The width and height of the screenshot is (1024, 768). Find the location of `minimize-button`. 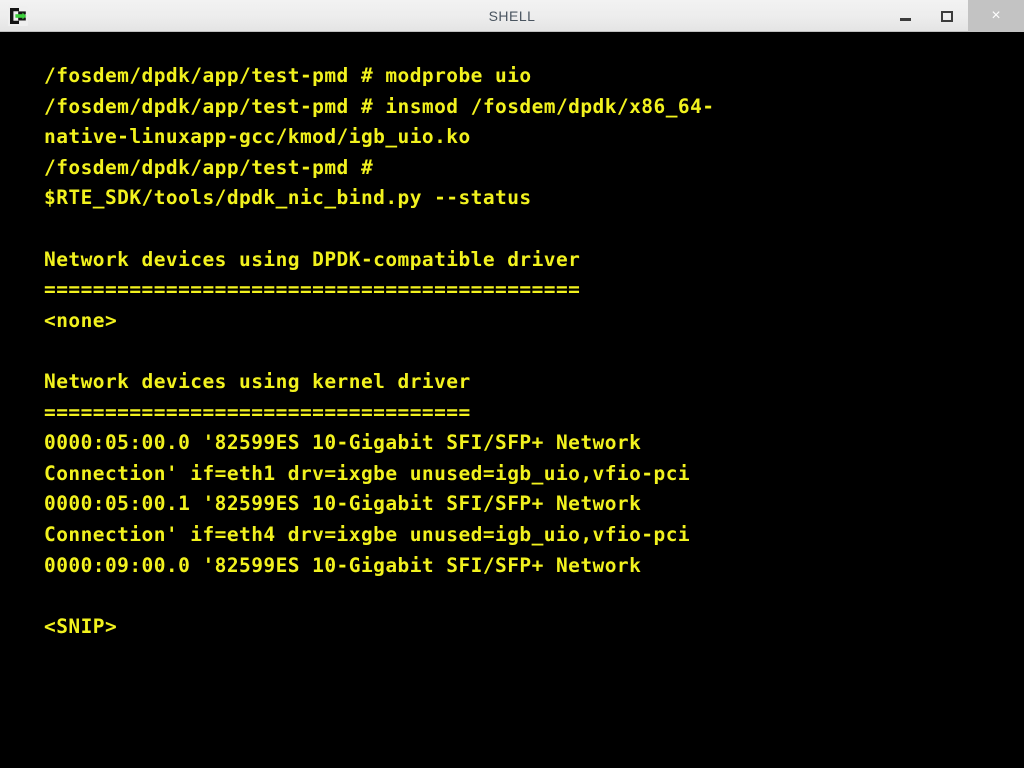

minimize-button is located at coordinates (905, 16).